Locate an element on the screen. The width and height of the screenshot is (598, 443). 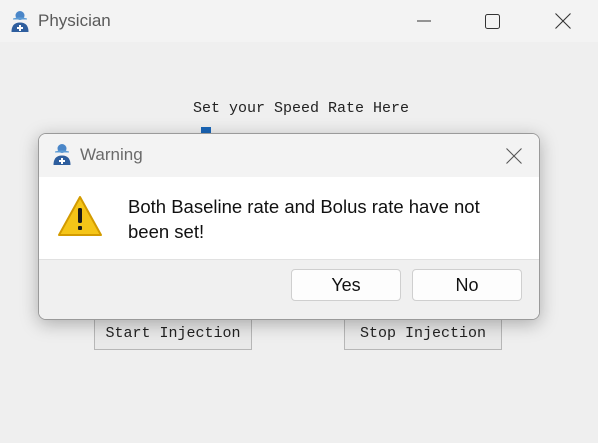
start-injection-button: Start Injection is located at coordinates (173, 333).